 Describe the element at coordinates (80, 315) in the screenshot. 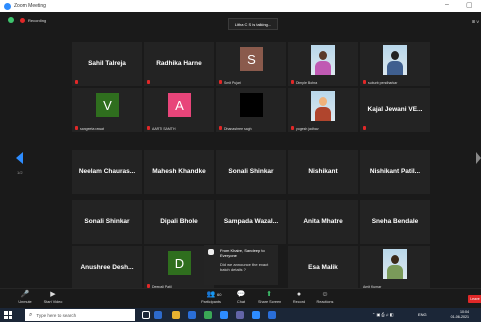

I see `taskbar-search: ⌕ Type here to search` at that location.